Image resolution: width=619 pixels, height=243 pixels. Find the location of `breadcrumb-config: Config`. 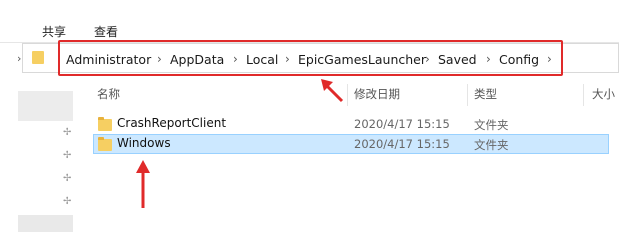

breadcrumb-config: Config is located at coordinates (519, 59).